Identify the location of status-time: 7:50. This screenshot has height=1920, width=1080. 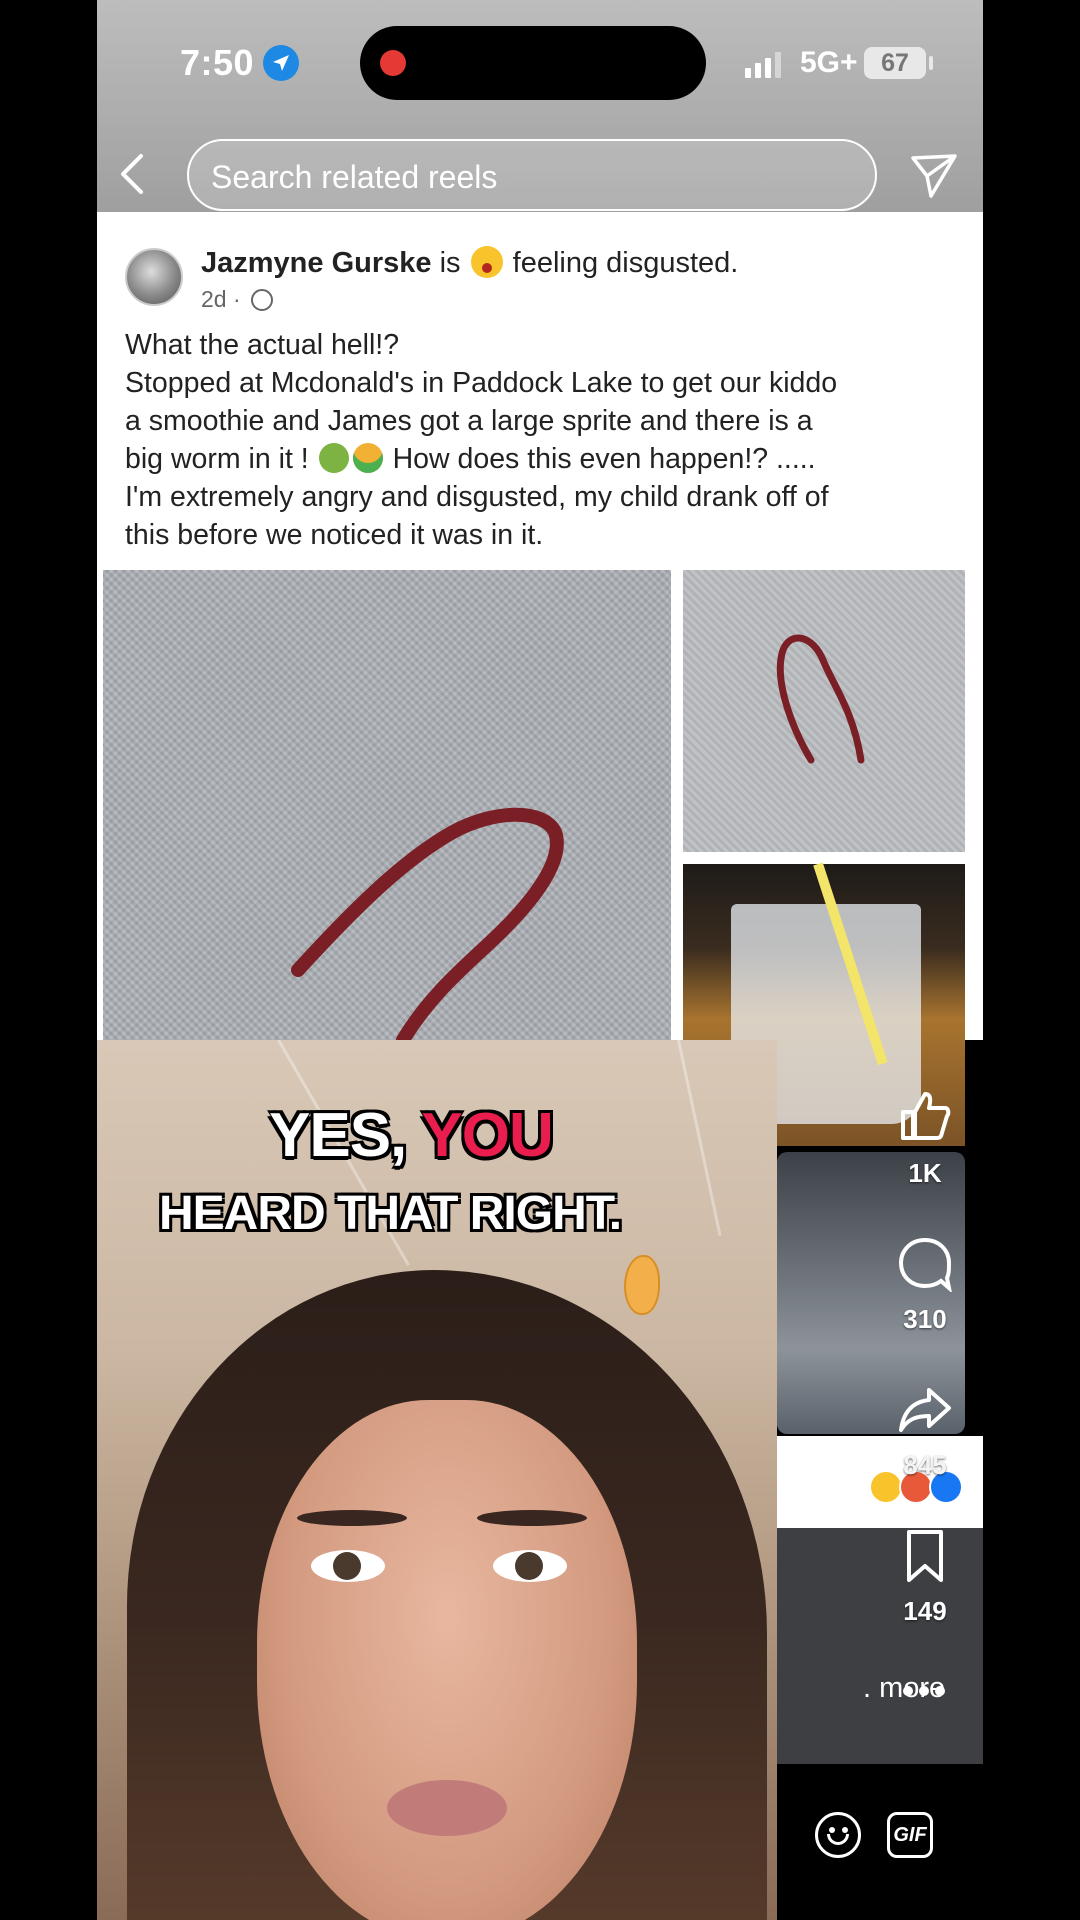
(217, 62).